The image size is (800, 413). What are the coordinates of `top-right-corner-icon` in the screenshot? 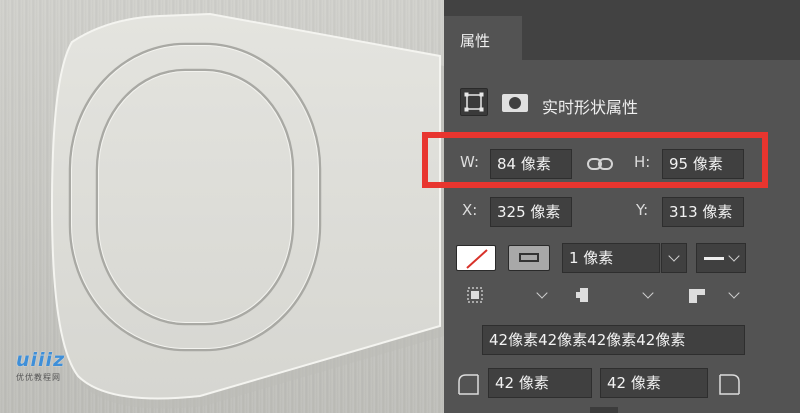 It's located at (729, 384).